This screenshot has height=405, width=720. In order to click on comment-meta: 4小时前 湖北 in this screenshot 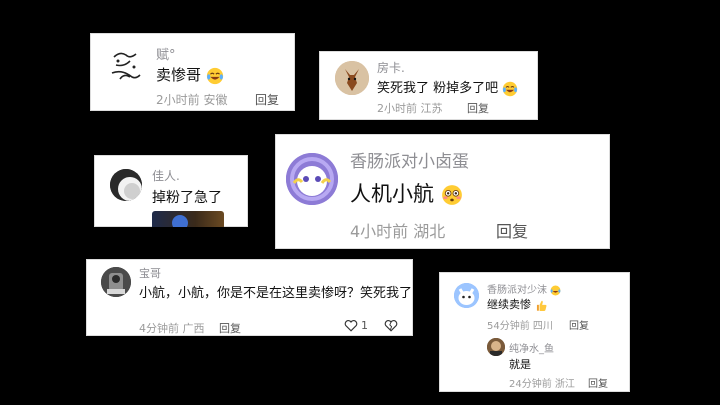, I will do `click(398, 231)`.